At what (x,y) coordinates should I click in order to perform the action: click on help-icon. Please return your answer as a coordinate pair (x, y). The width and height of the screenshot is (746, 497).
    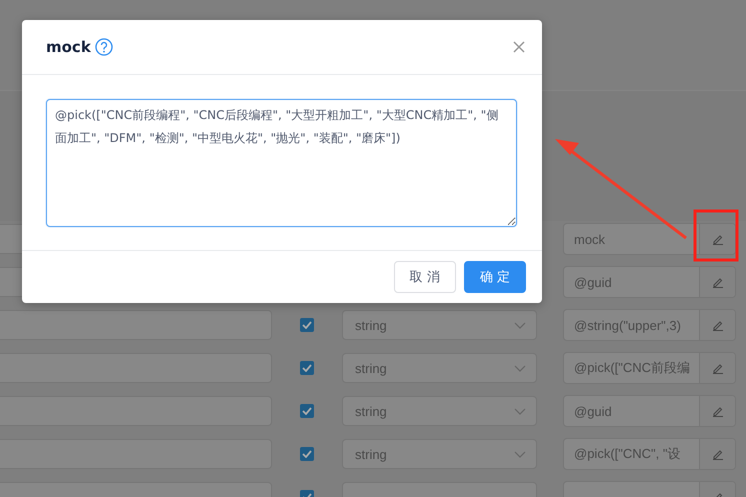
    Looking at the image, I should click on (103, 47).